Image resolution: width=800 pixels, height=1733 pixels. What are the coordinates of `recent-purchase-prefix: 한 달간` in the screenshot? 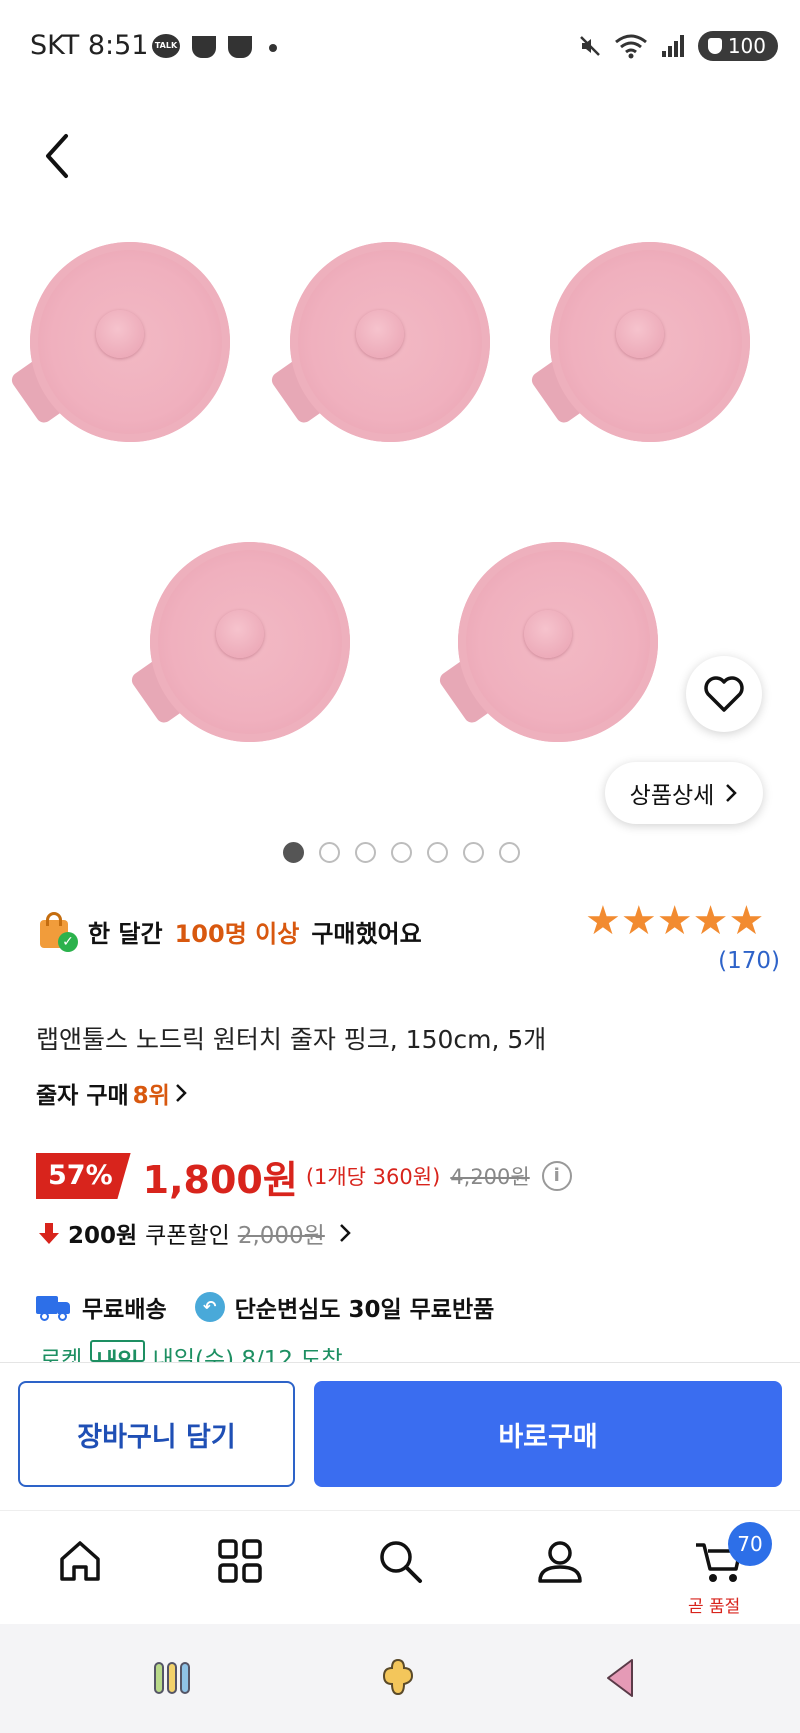 It's located at (125, 933).